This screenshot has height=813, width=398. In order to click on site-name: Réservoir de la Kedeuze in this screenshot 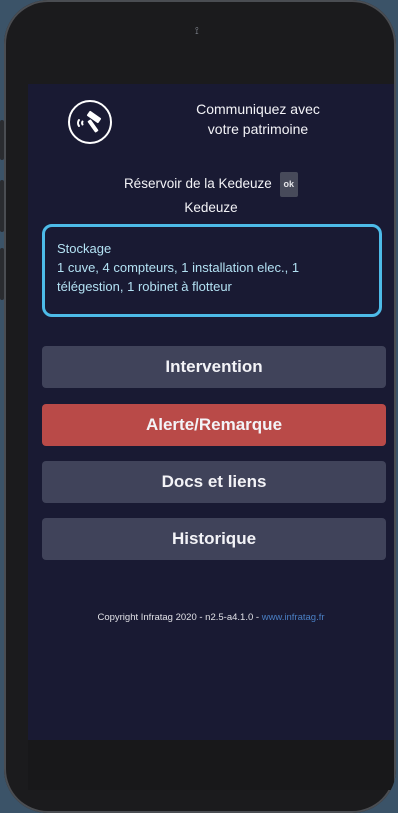, I will do `click(197, 184)`.